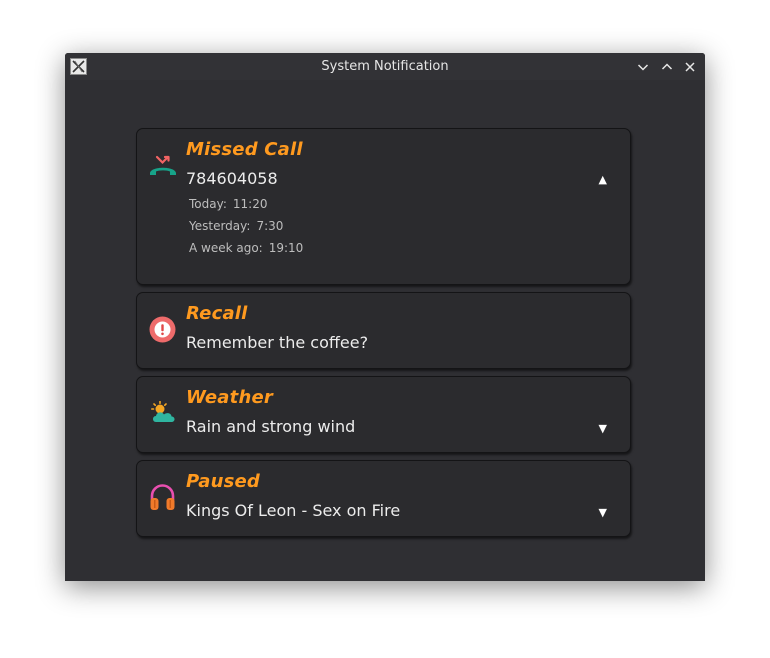 This screenshot has width=770, height=658. Describe the element at coordinates (383, 414) in the screenshot. I see `notification-card-weather: Weather Rain and strong wind ▼` at that location.